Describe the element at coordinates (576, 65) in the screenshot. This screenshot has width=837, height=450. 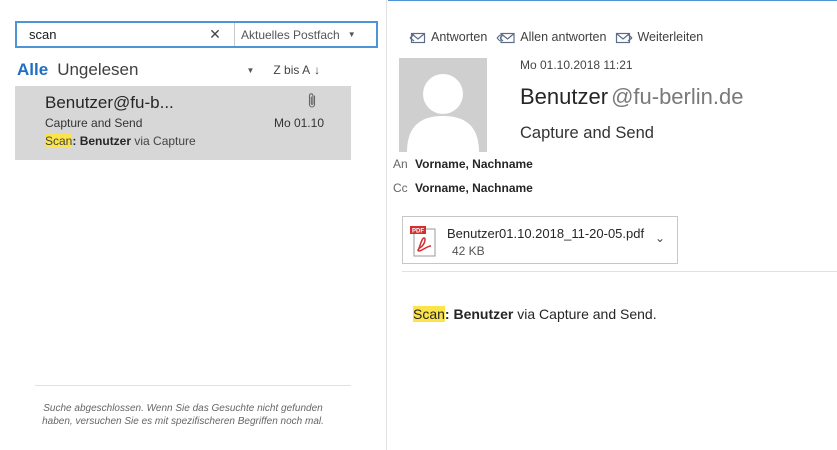
I see `sent-date: Mo 01.10.2018 11:21` at that location.